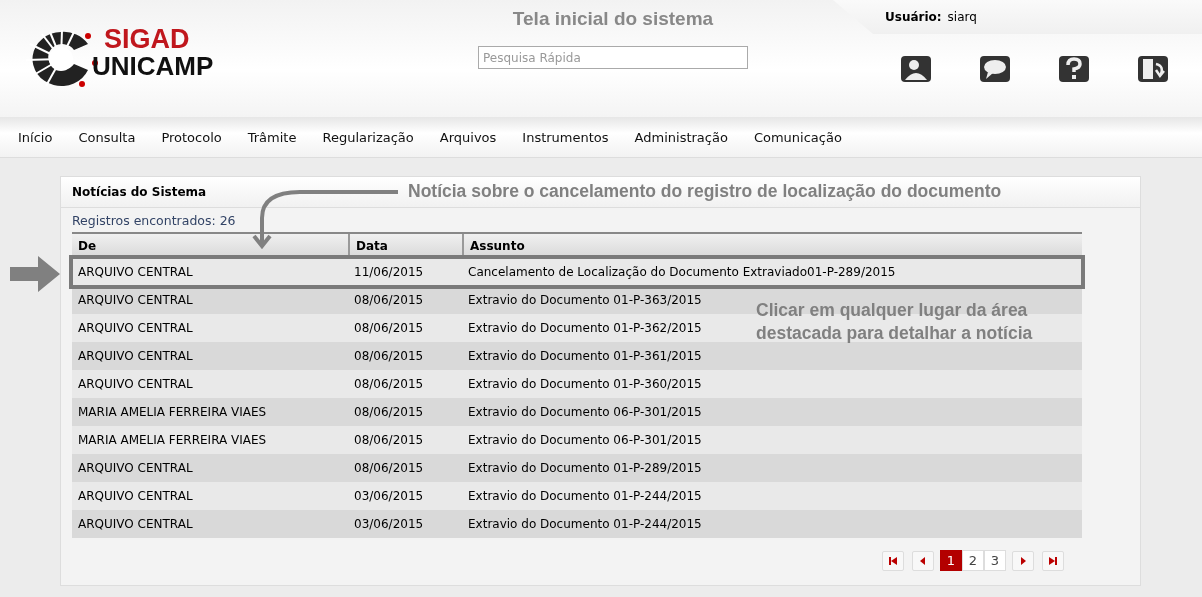 The width and height of the screenshot is (1202, 597). I want to click on menu-item: Trâmite, so click(272, 137).